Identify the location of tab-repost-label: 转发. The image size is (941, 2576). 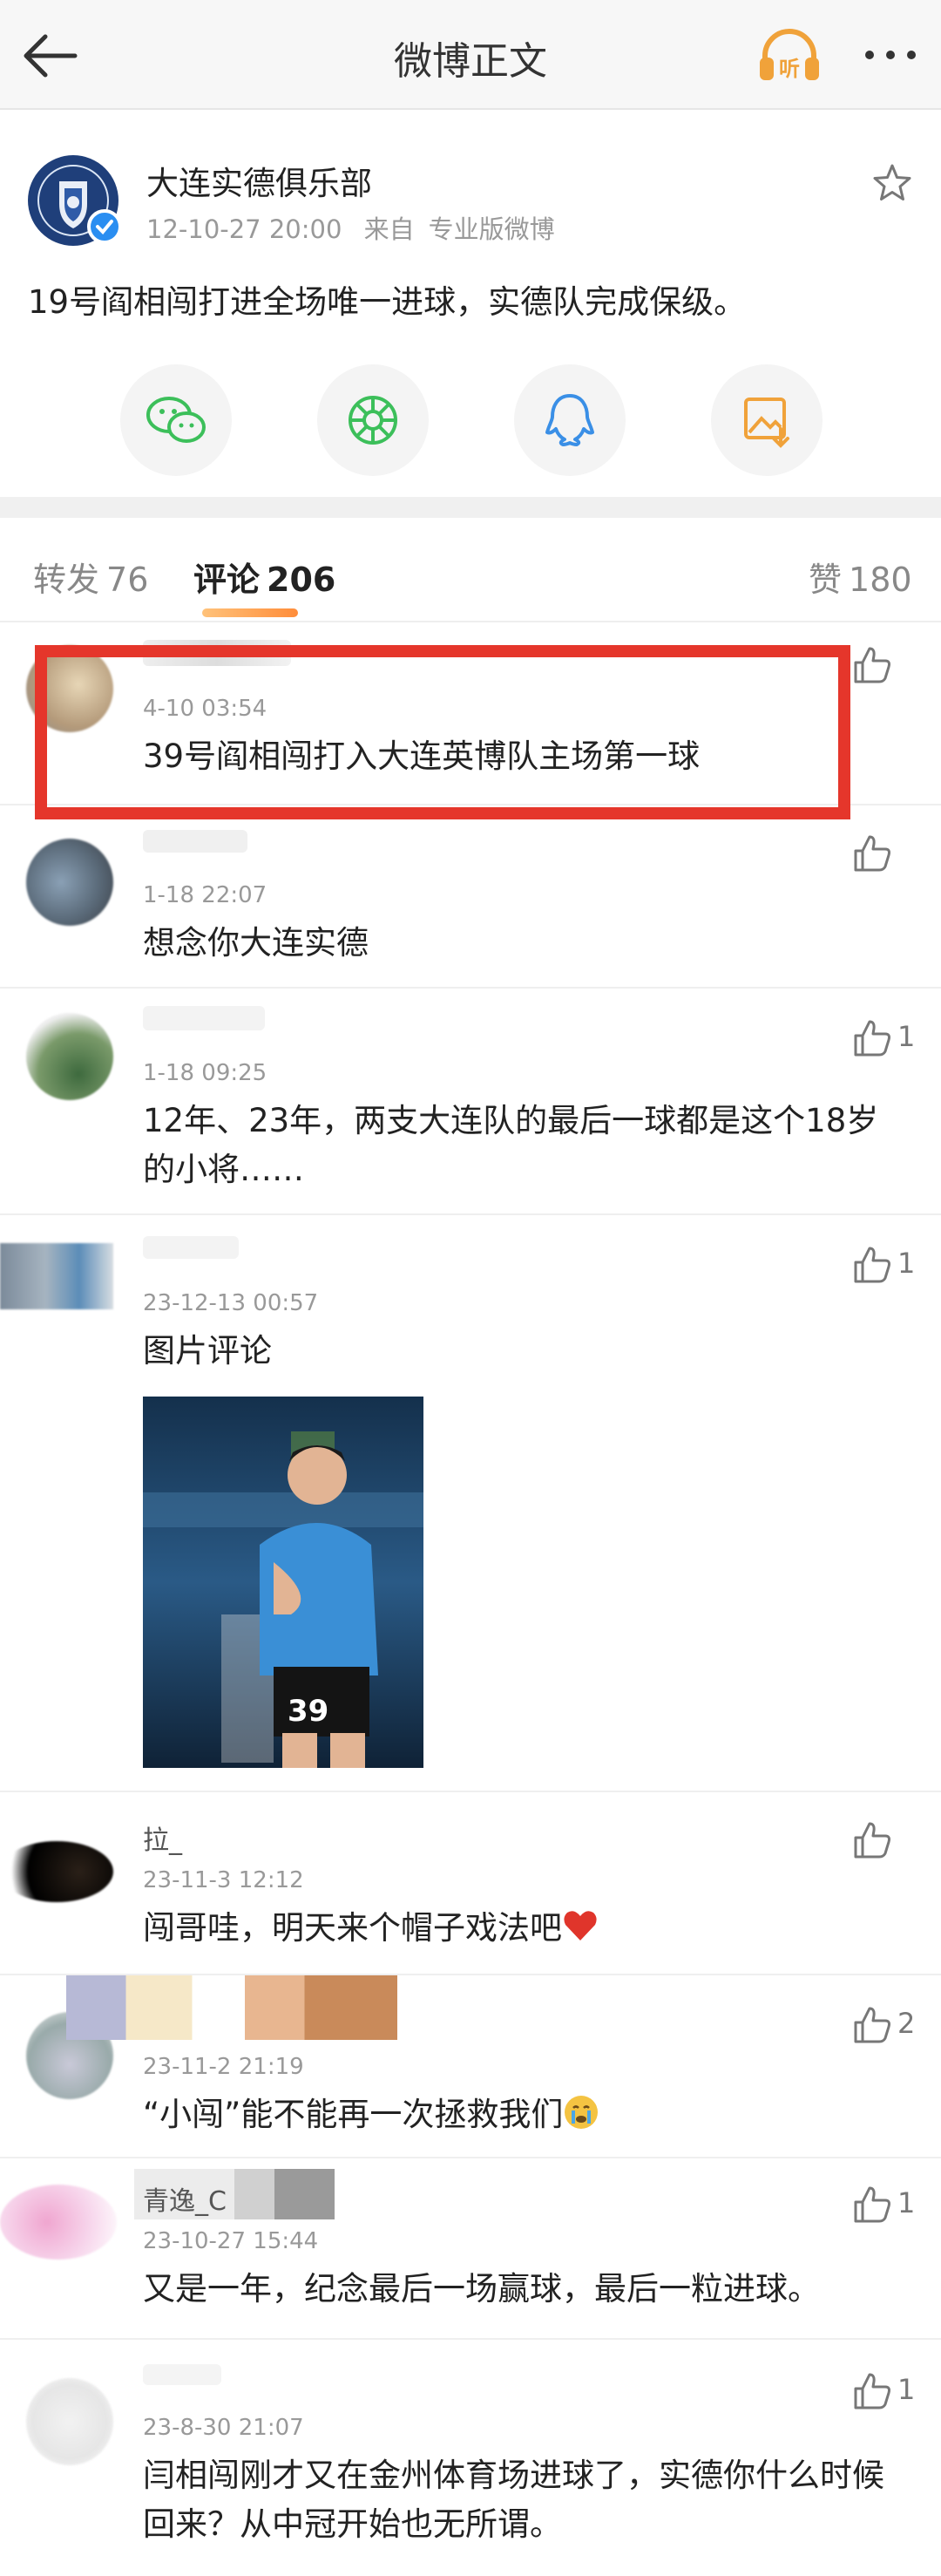
(67, 580).